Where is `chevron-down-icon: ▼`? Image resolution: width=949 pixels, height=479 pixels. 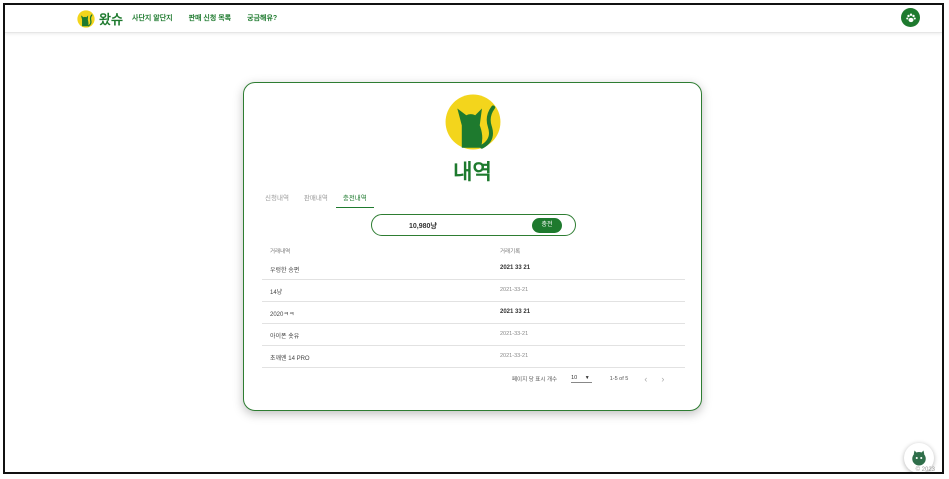
chevron-down-icon: ▼ is located at coordinates (587, 378).